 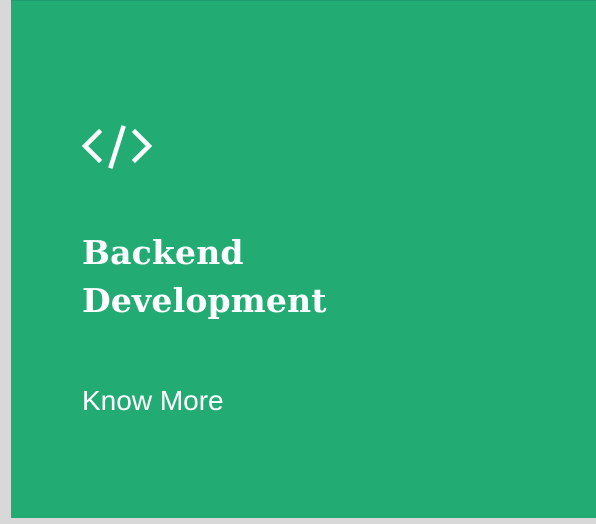 What do you see at coordinates (204, 277) in the screenshot?
I see `card-title: Backend Development` at bounding box center [204, 277].